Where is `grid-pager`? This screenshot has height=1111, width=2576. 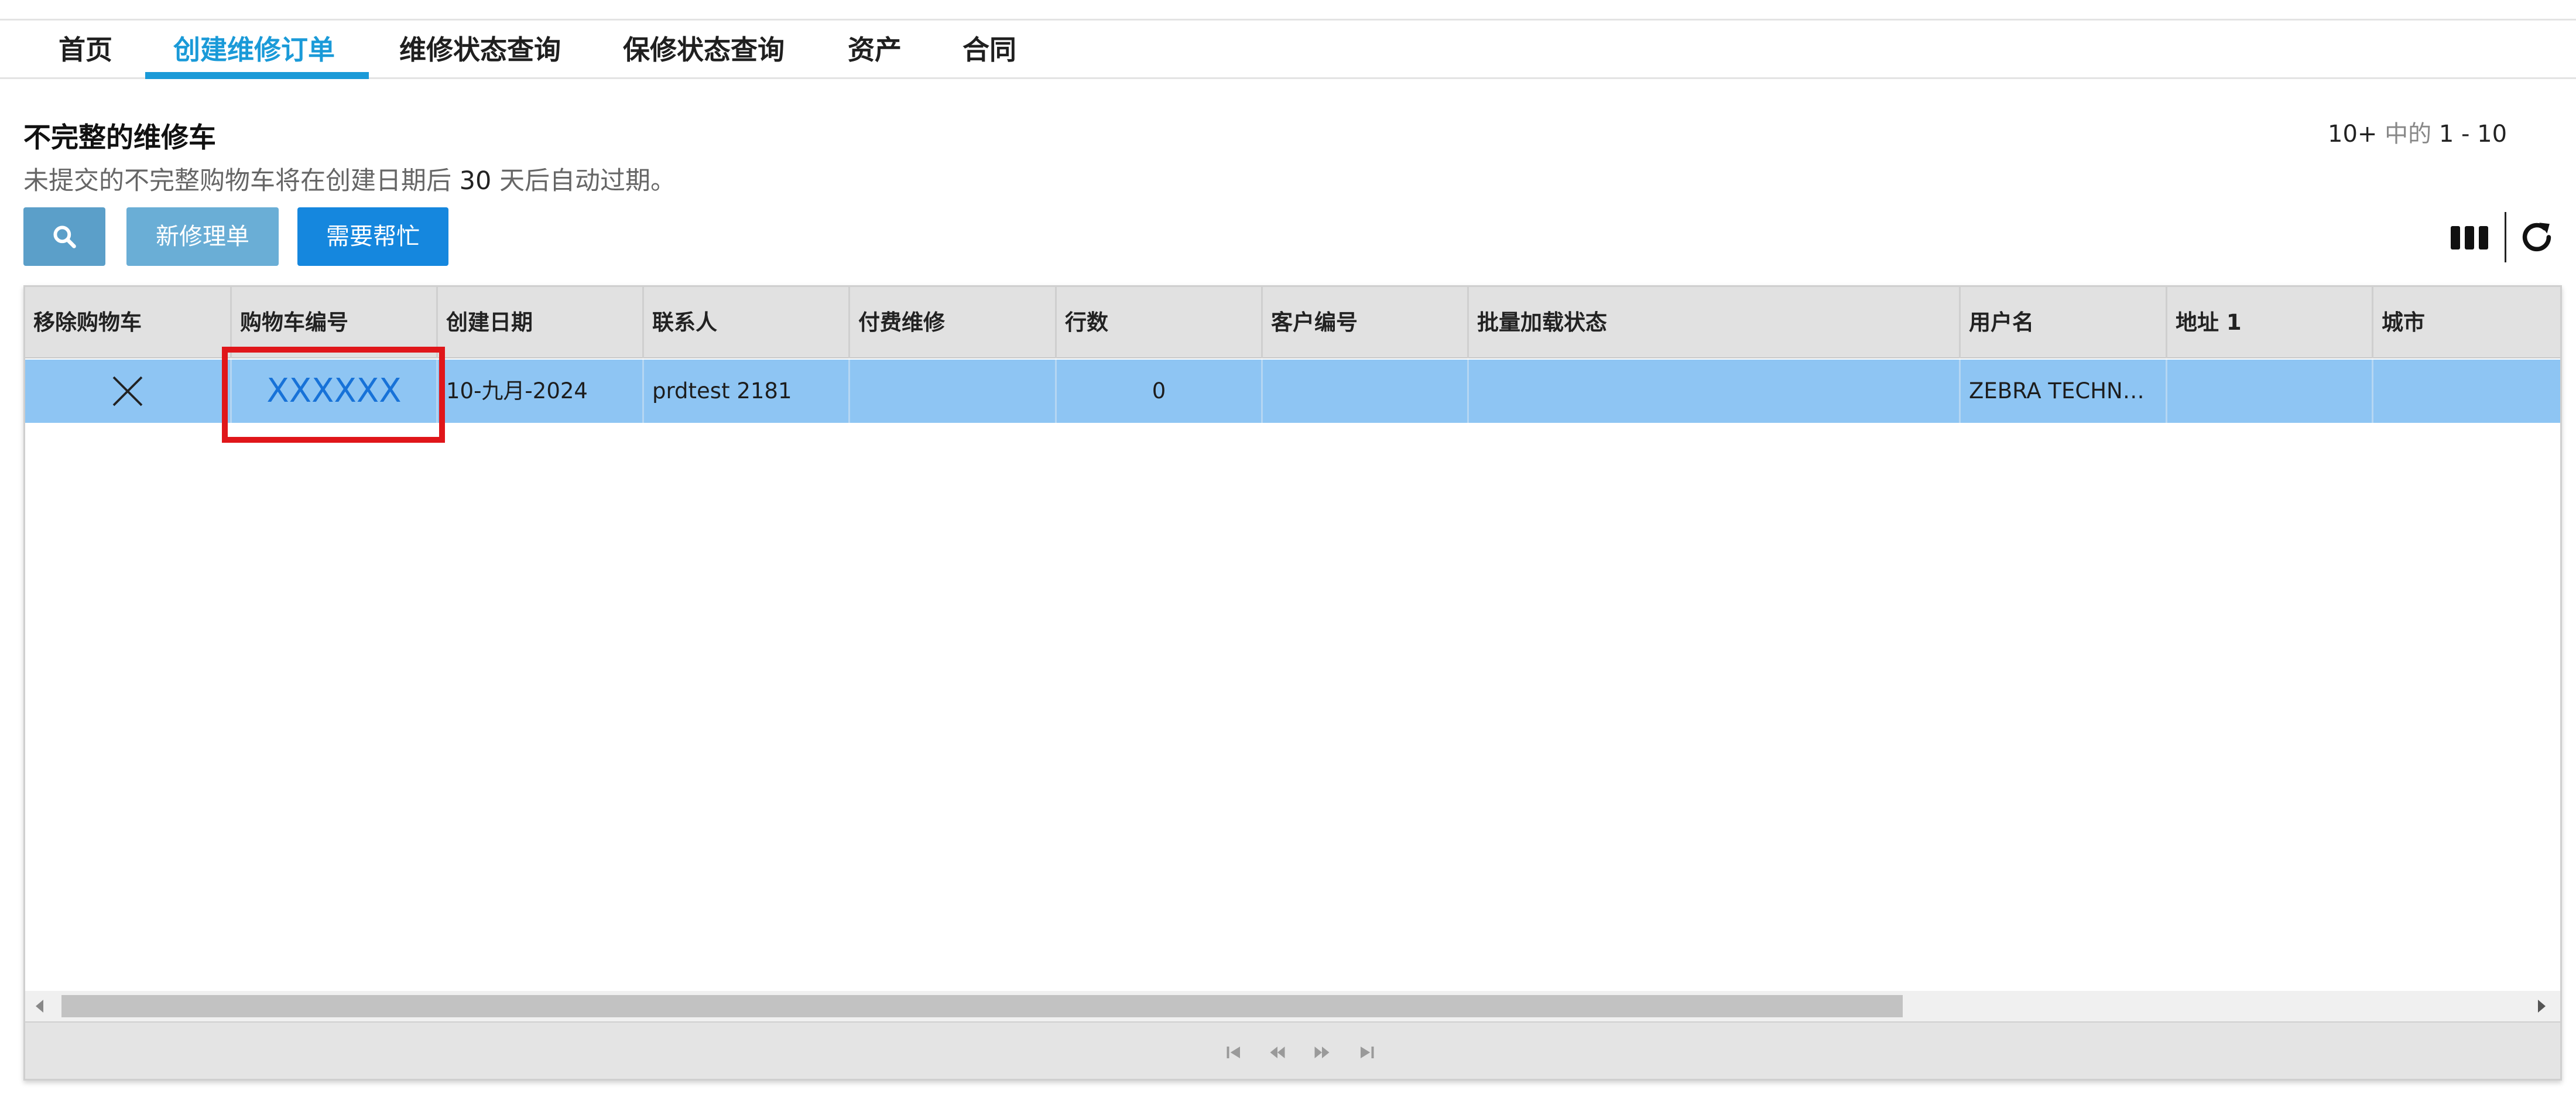
grid-pager is located at coordinates (1292, 1050).